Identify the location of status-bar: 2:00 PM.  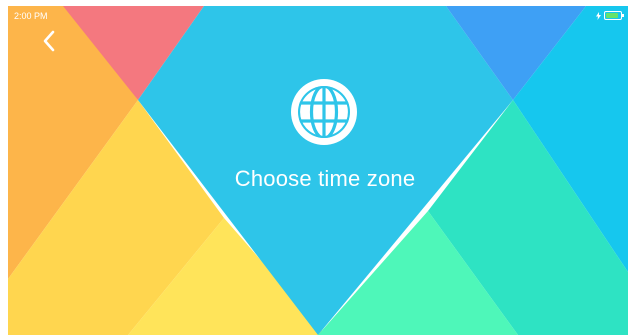
(318, 16).